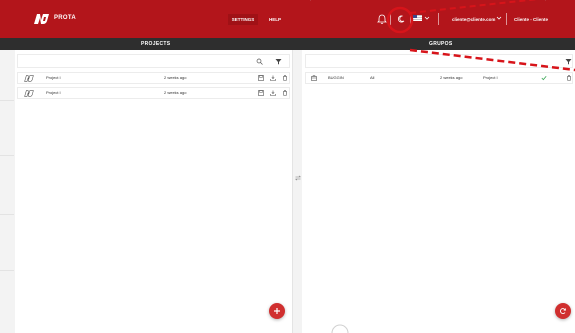 The image size is (575, 333). I want to click on add-project-button, so click(277, 311).